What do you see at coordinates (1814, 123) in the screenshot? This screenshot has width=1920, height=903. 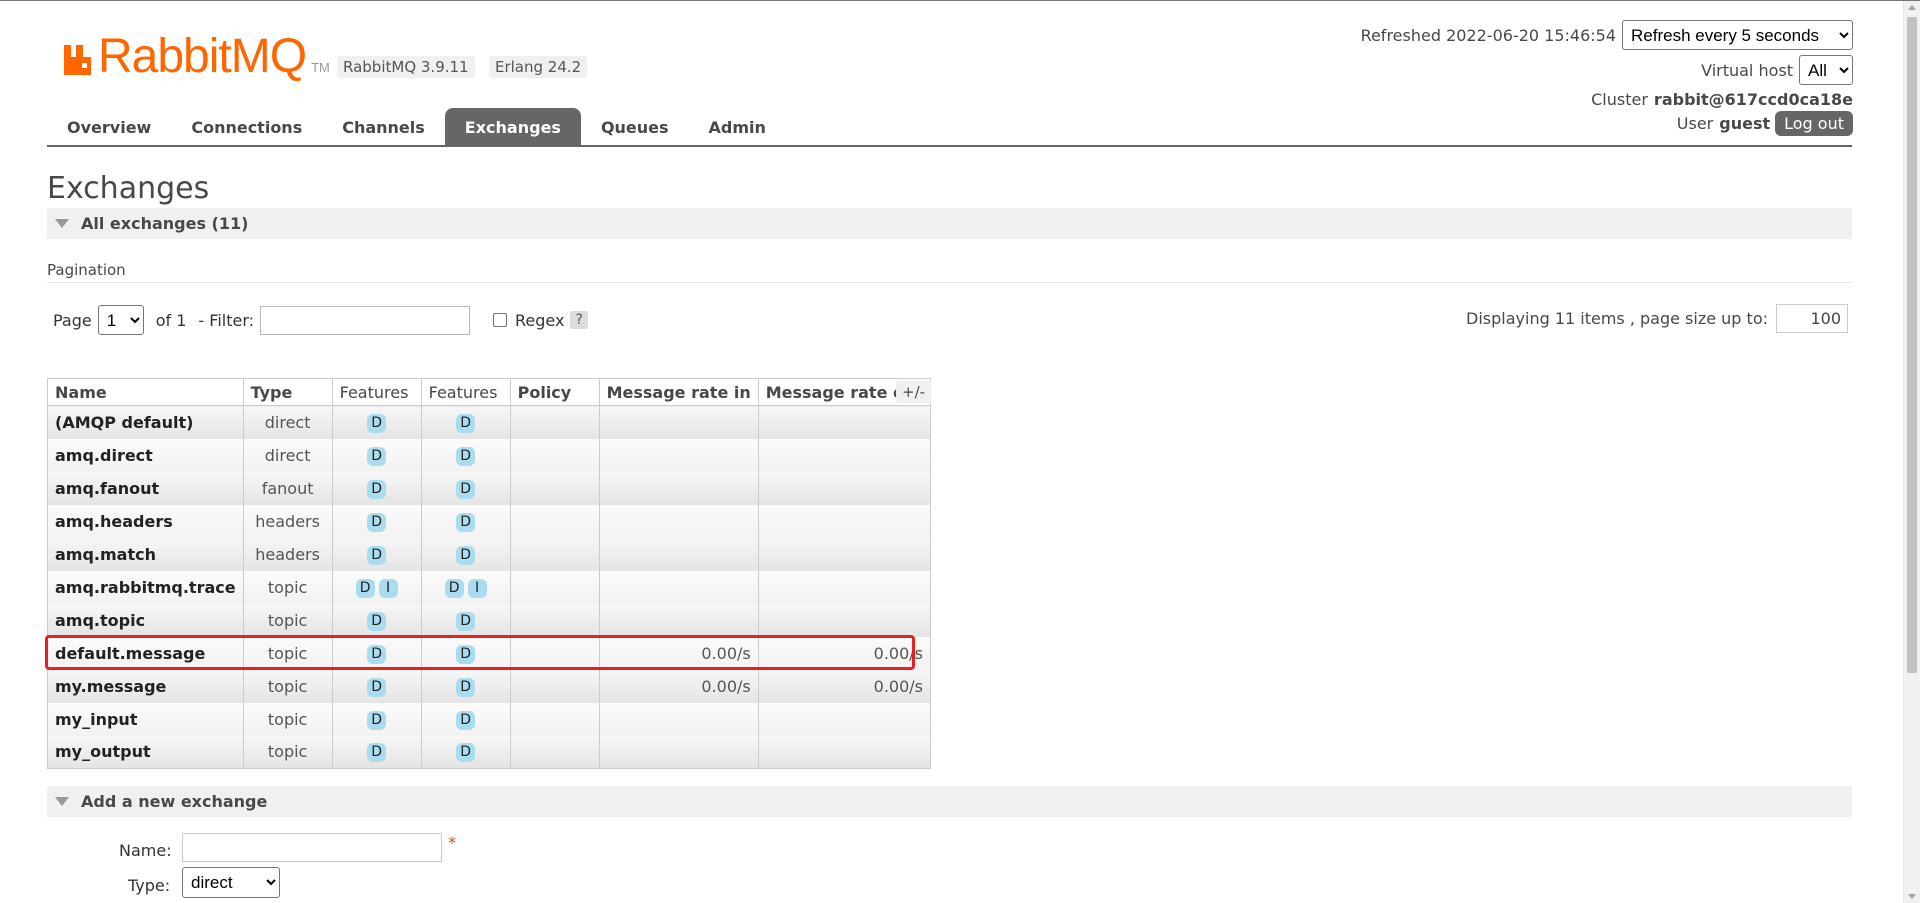 I see `logout-button: Log out` at bounding box center [1814, 123].